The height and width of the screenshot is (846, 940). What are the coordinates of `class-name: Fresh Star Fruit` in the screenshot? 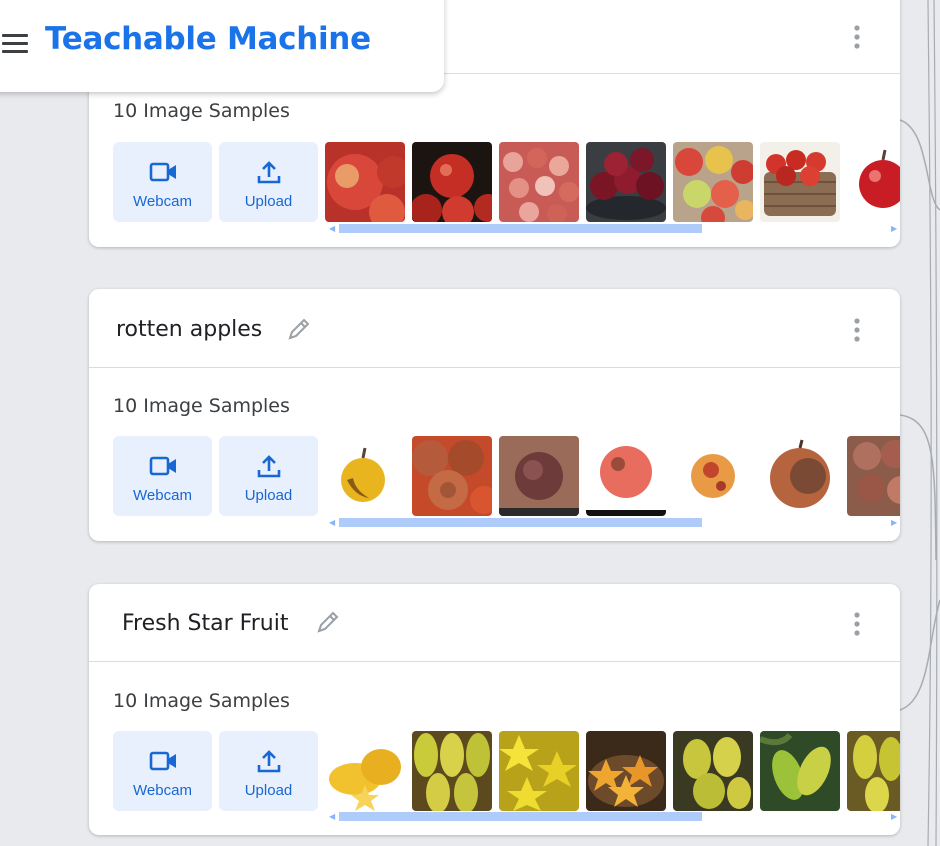 It's located at (205, 623).